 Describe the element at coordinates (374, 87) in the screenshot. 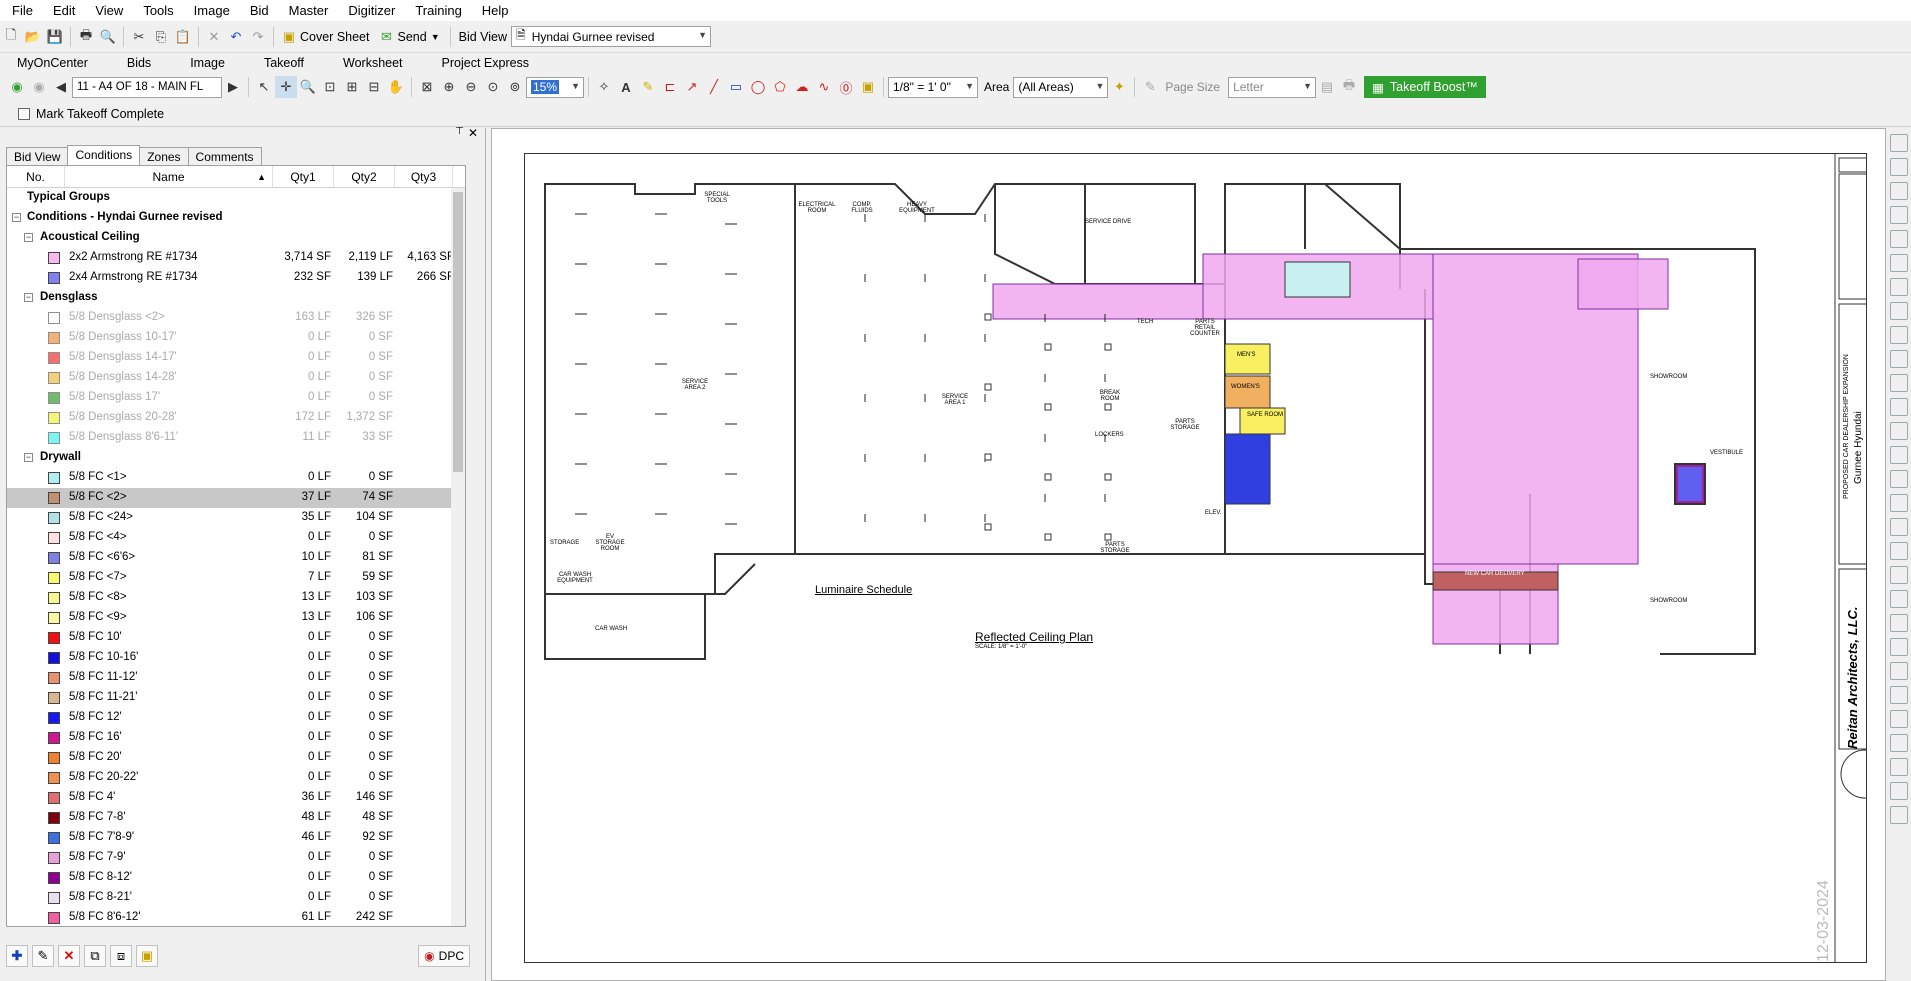

I see `zoom-area-icon: ⊟` at that location.